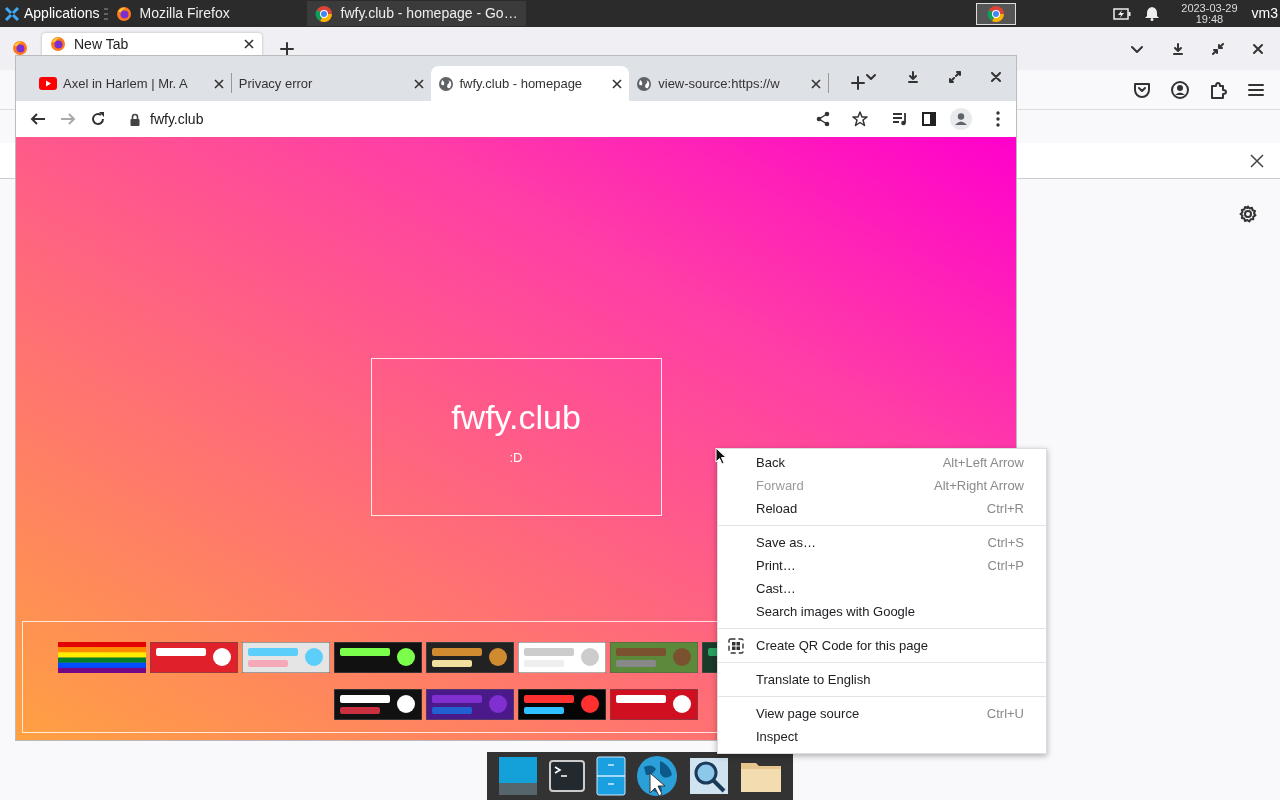 This screenshot has height=800, width=1280. What do you see at coordinates (882, 736) in the screenshot?
I see `menu-item: Inspect` at bounding box center [882, 736].